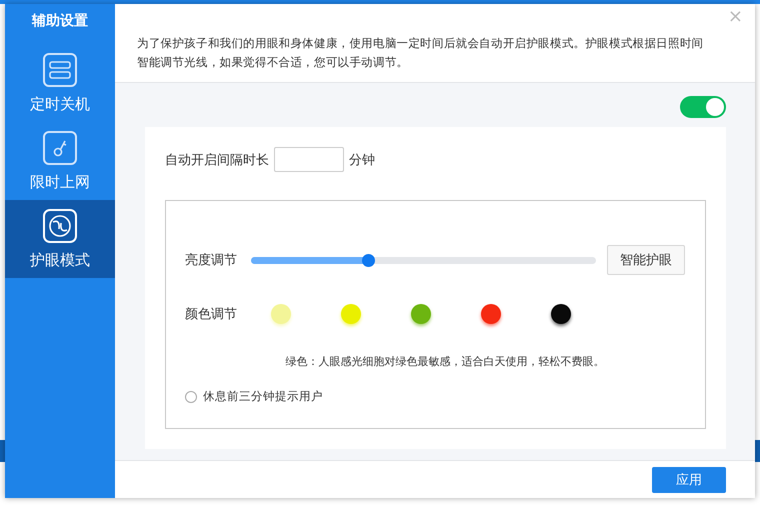 Image resolution: width=760 pixels, height=510 pixels. What do you see at coordinates (445, 361) in the screenshot?
I see `color-note: 绿色：人眼感光细胞对绿色最敏感，适合白天使用，轻松不费眼。` at bounding box center [445, 361].